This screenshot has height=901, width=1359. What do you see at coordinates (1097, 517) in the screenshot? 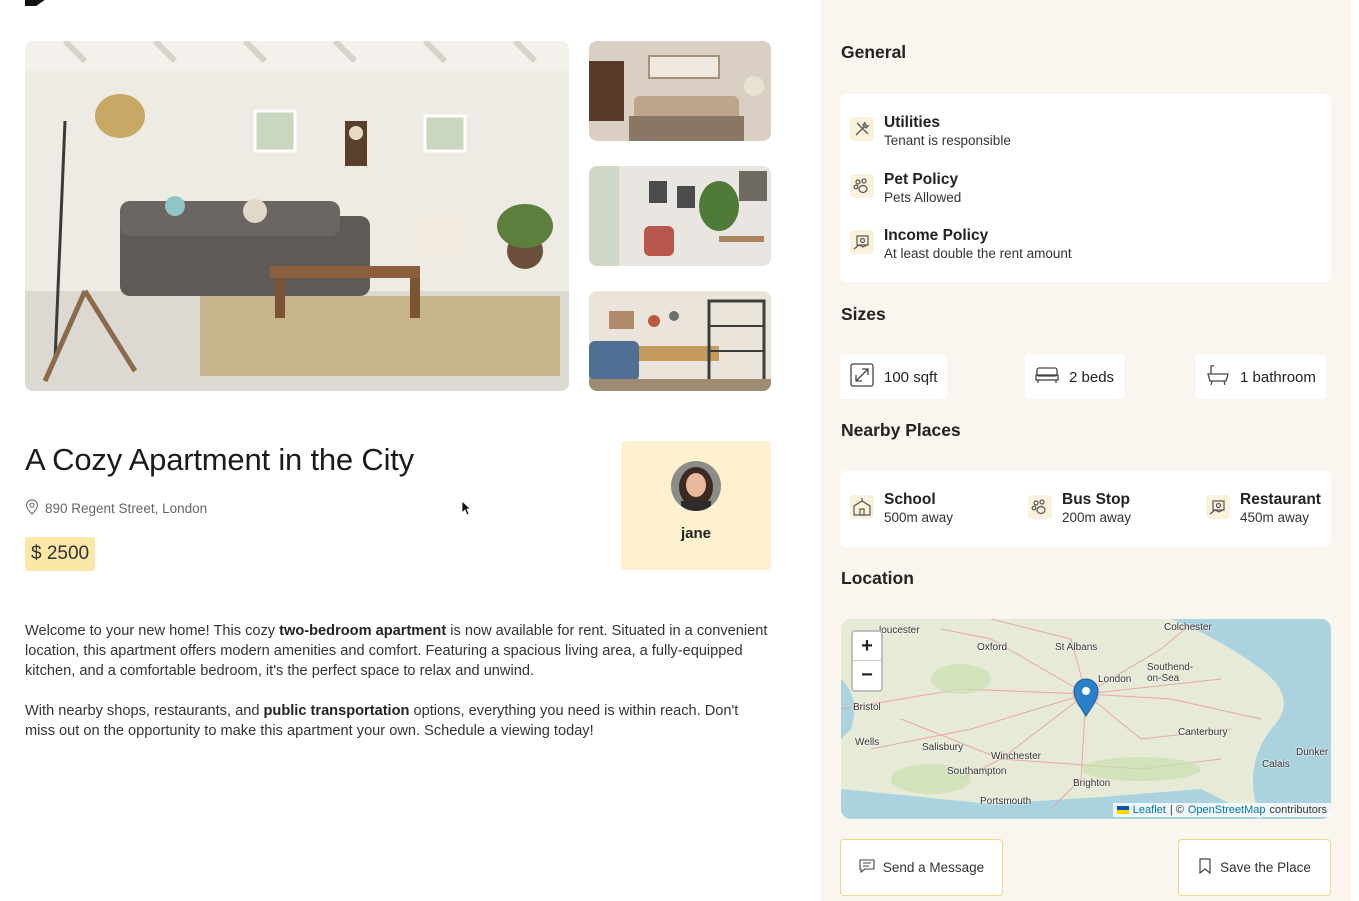
I see `nearby-distance: 200m away` at bounding box center [1097, 517].